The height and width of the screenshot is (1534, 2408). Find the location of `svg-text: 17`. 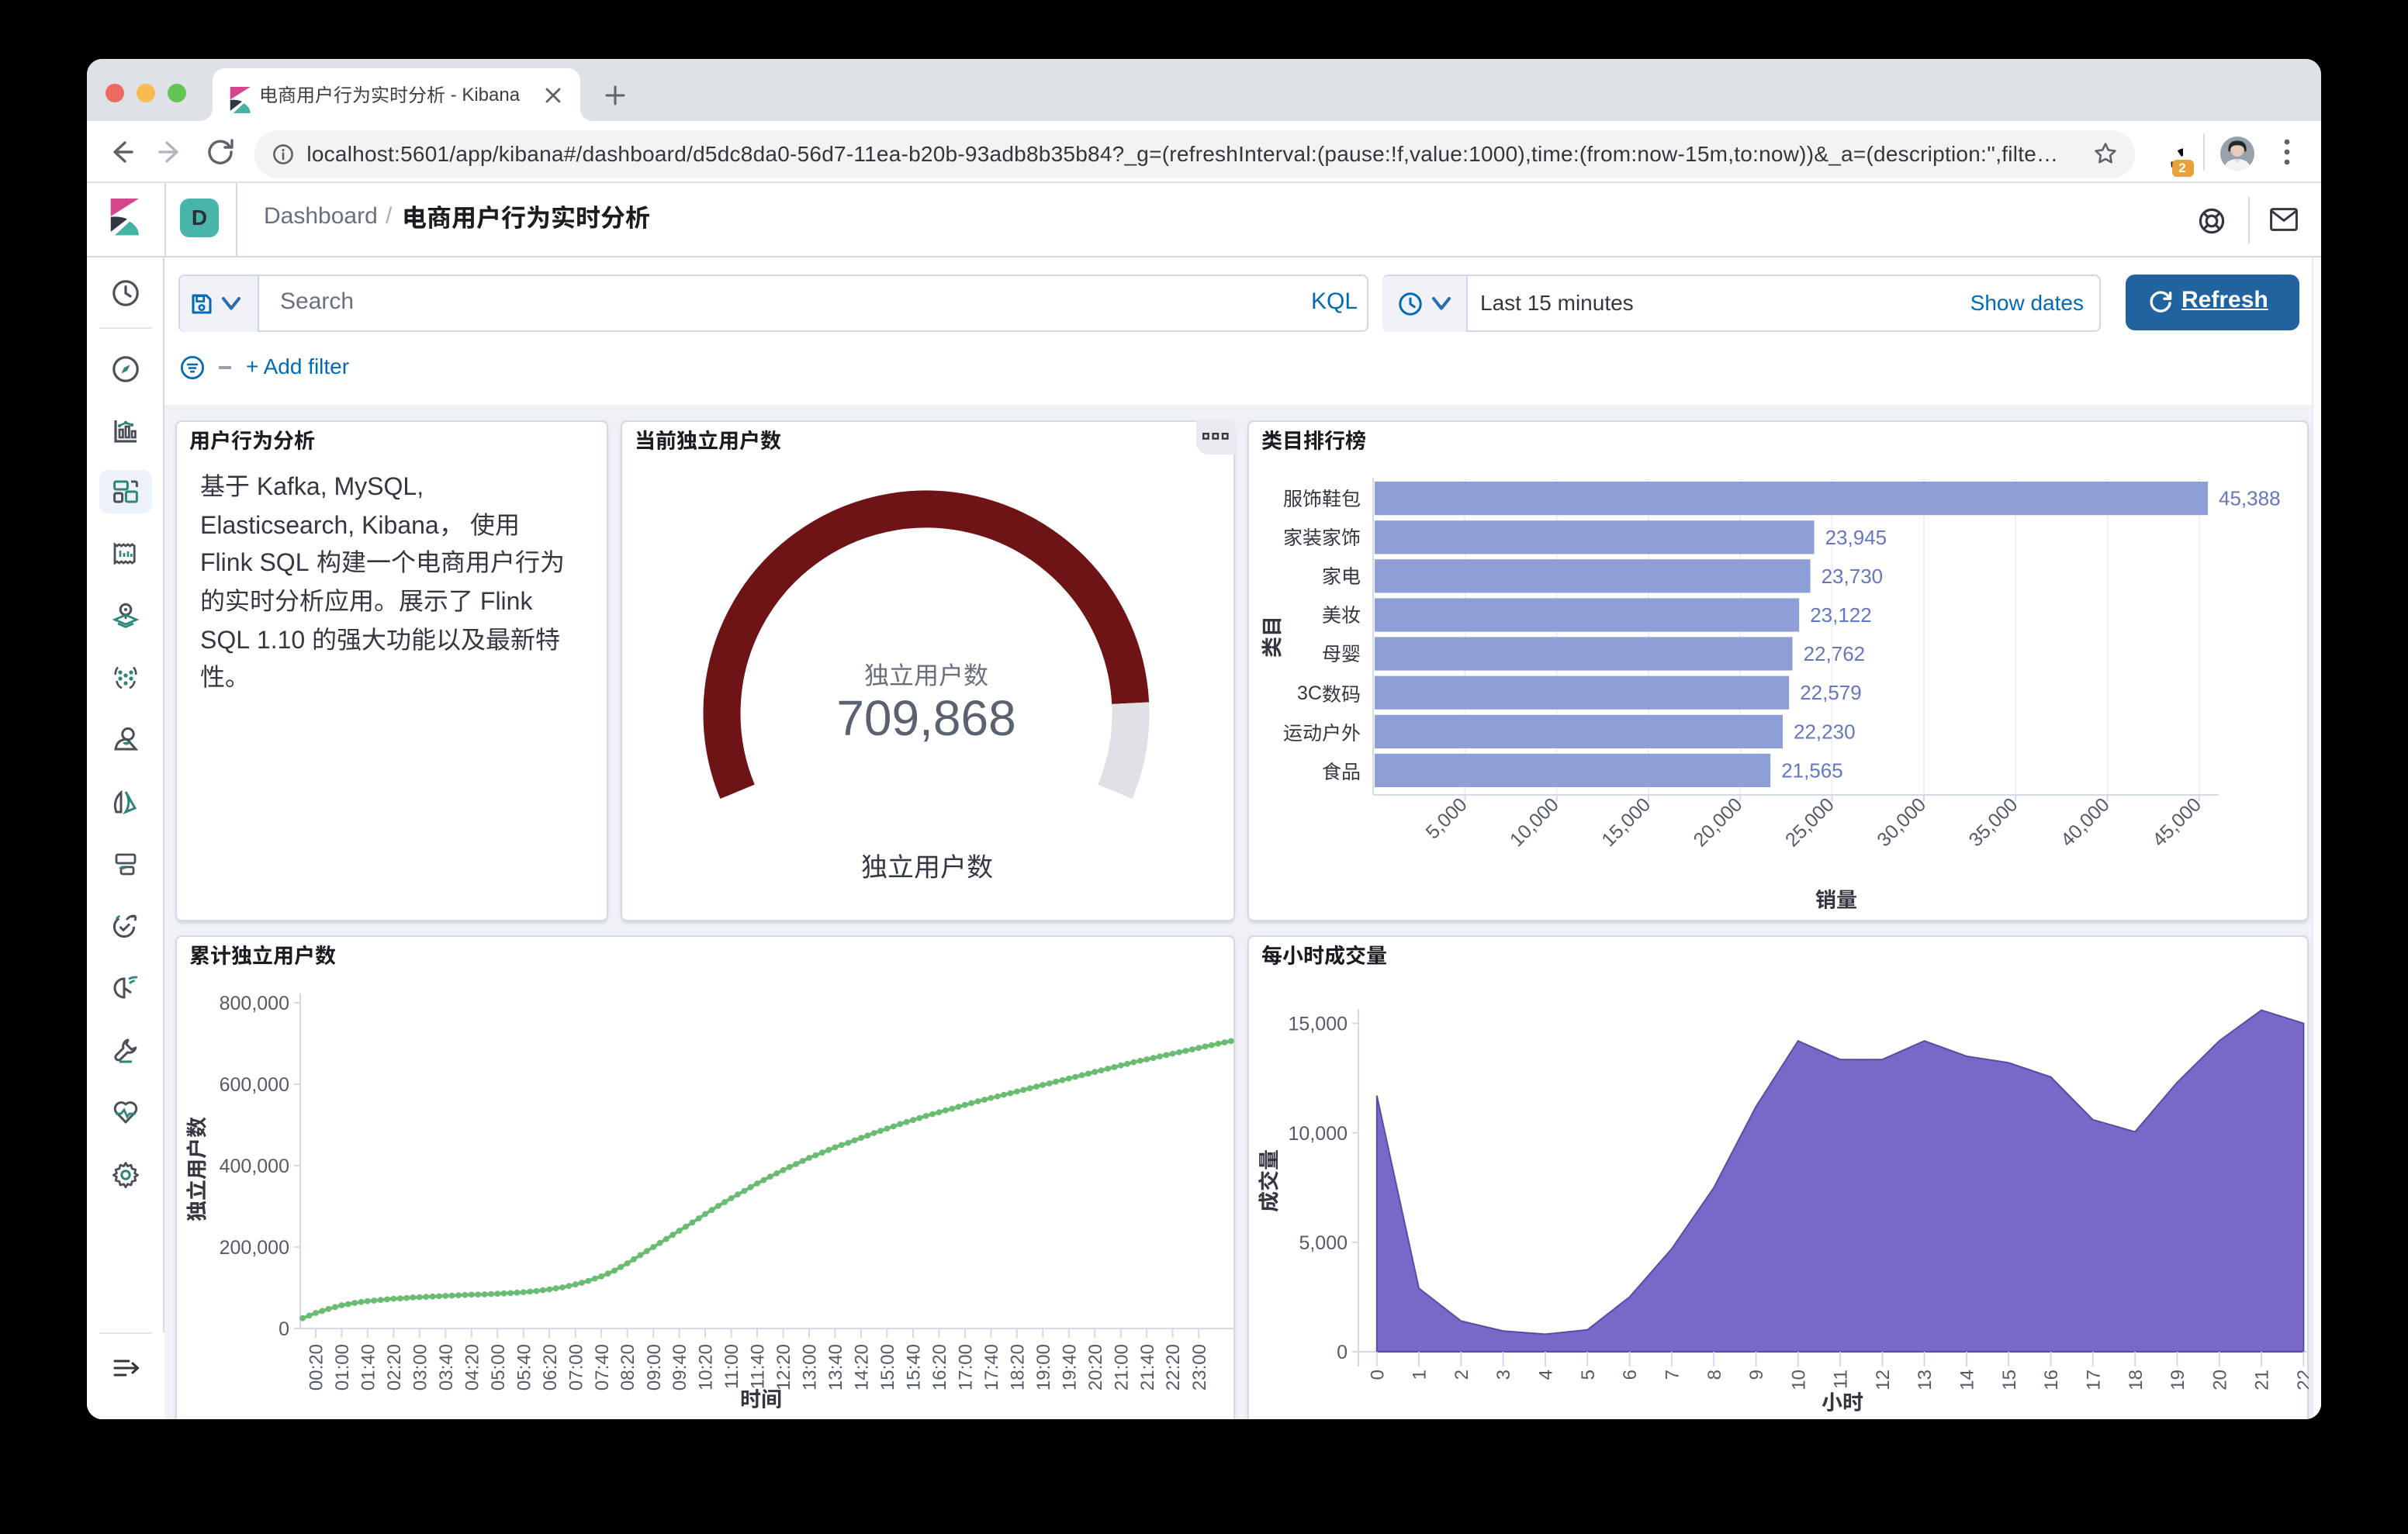

svg-text: 17 is located at coordinates (2093, 1379).